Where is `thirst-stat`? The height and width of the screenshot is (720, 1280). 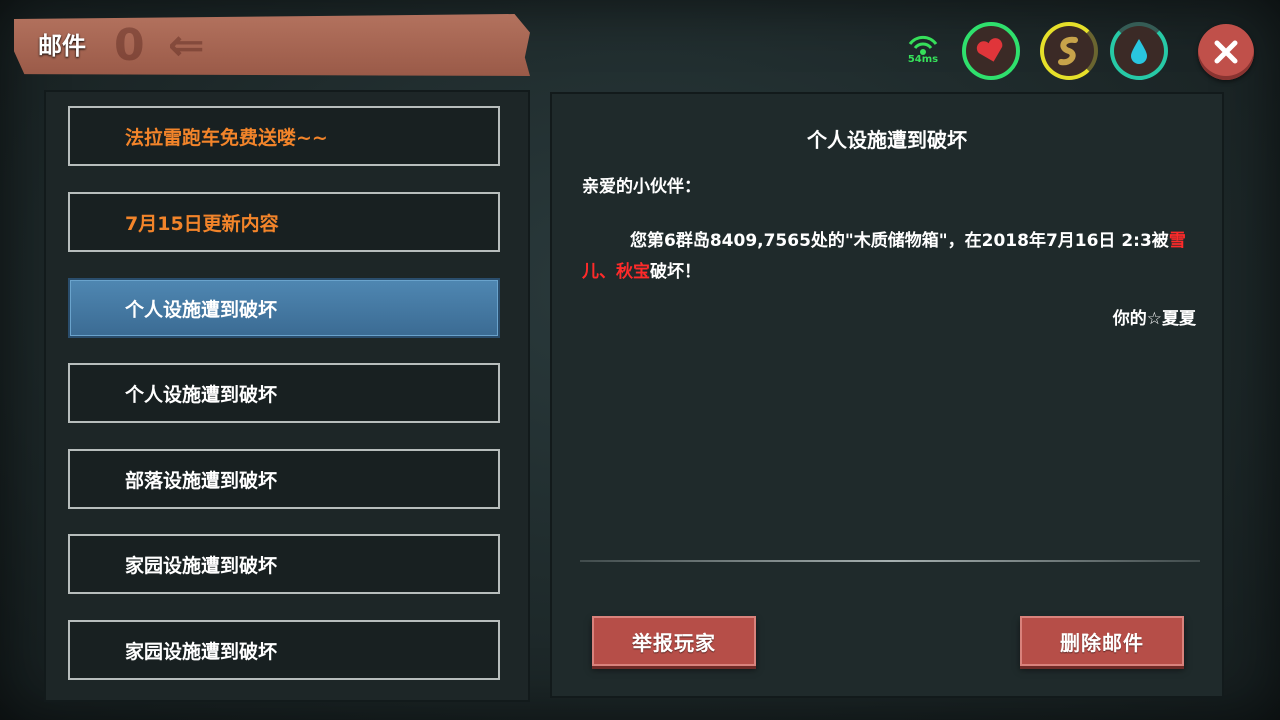 thirst-stat is located at coordinates (1139, 51).